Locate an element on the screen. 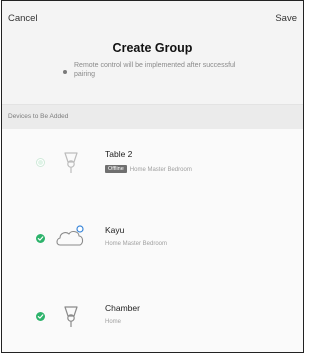  page-title: Create Group is located at coordinates (152, 48).